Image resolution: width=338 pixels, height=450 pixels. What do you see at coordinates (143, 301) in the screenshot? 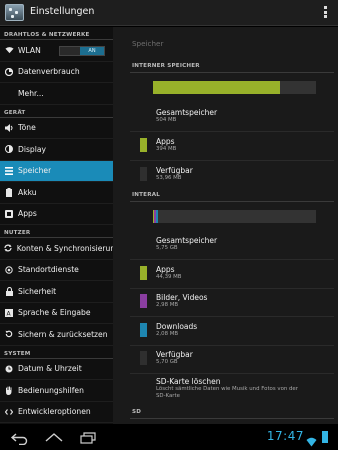
I see `pictures-color-swatch` at bounding box center [143, 301].